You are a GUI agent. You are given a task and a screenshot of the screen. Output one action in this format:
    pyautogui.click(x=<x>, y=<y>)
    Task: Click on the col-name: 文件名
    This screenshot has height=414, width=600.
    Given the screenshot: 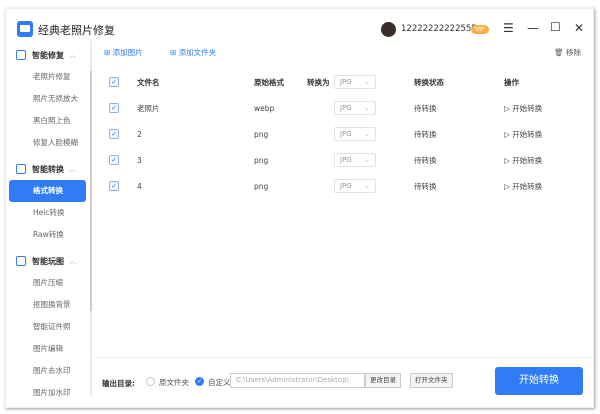 What is the action you would take?
    pyautogui.click(x=148, y=82)
    